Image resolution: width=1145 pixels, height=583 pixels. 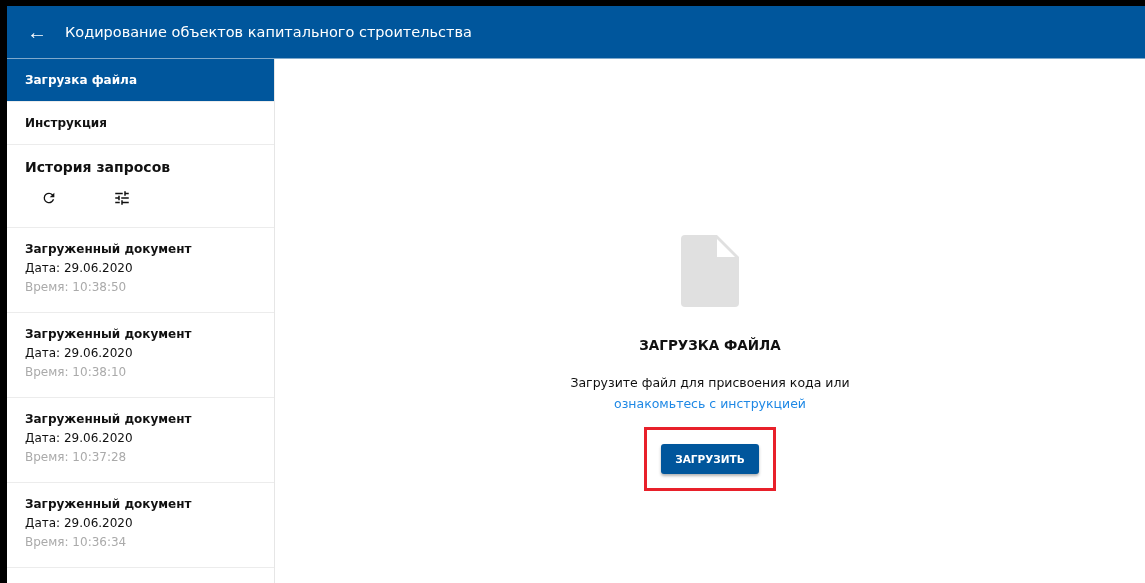 I want to click on history-item: Загруженный документ Дата: 29.06.2020 Время: 10:38:50, so click(x=140, y=270).